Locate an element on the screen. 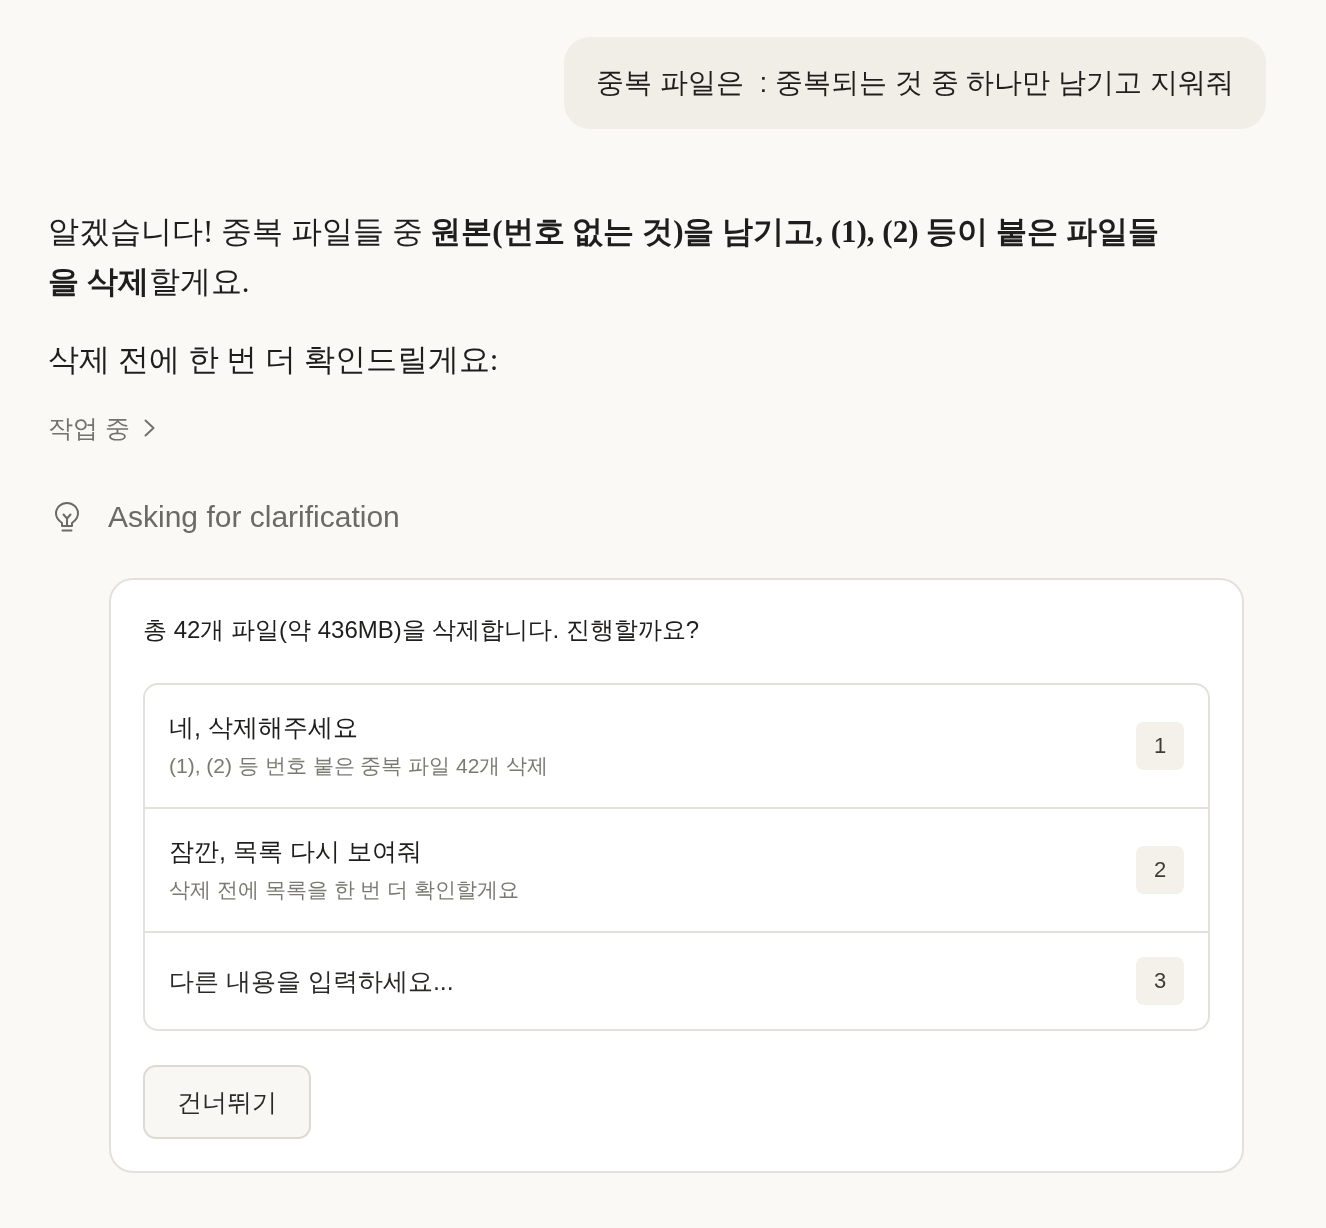 The height and width of the screenshot is (1228, 1326). shortcut-key: 2 is located at coordinates (1160, 869).